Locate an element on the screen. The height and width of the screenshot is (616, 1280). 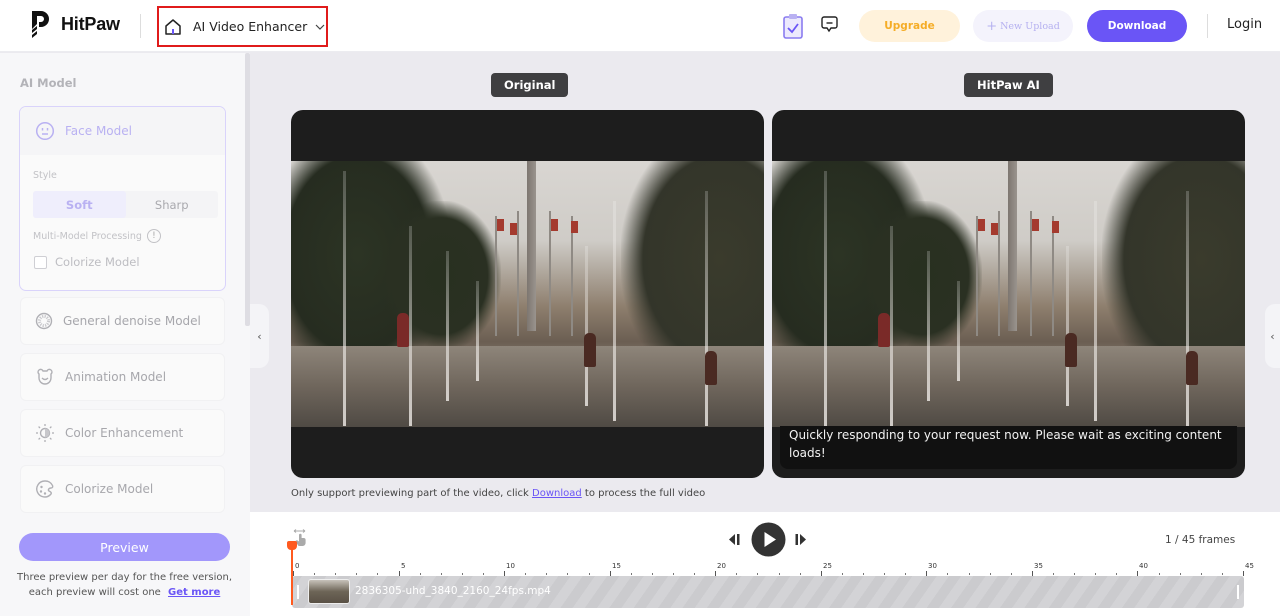
playhead-handle is located at coordinates (292, 545).